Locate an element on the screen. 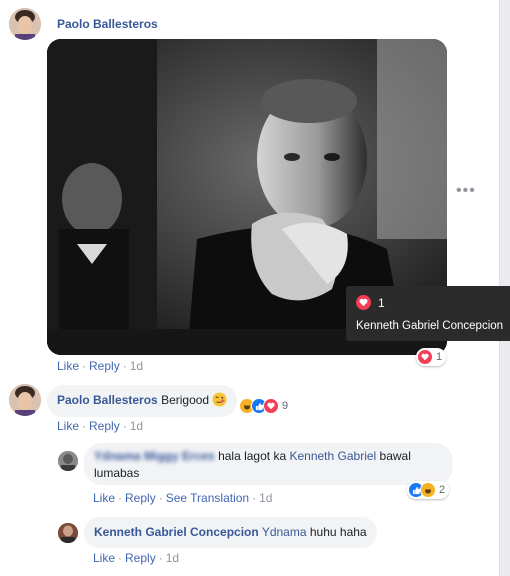 The height and width of the screenshot is (576, 510). wink-emoji is located at coordinates (219, 399).